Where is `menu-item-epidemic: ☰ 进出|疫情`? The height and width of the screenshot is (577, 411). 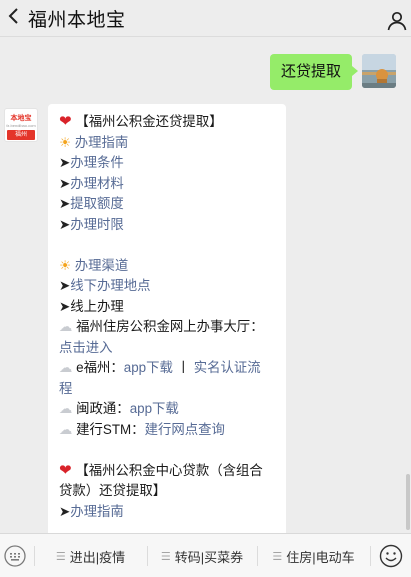
menu-item-epidemic: ☰ 进出|疫情 is located at coordinates (90, 555).